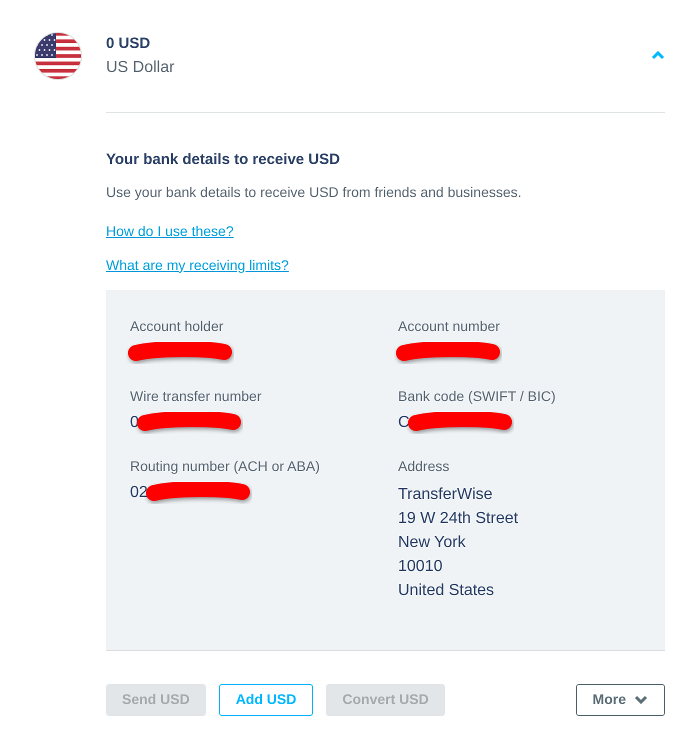 The width and height of the screenshot is (696, 740). I want to click on collapse-button, so click(658, 55).